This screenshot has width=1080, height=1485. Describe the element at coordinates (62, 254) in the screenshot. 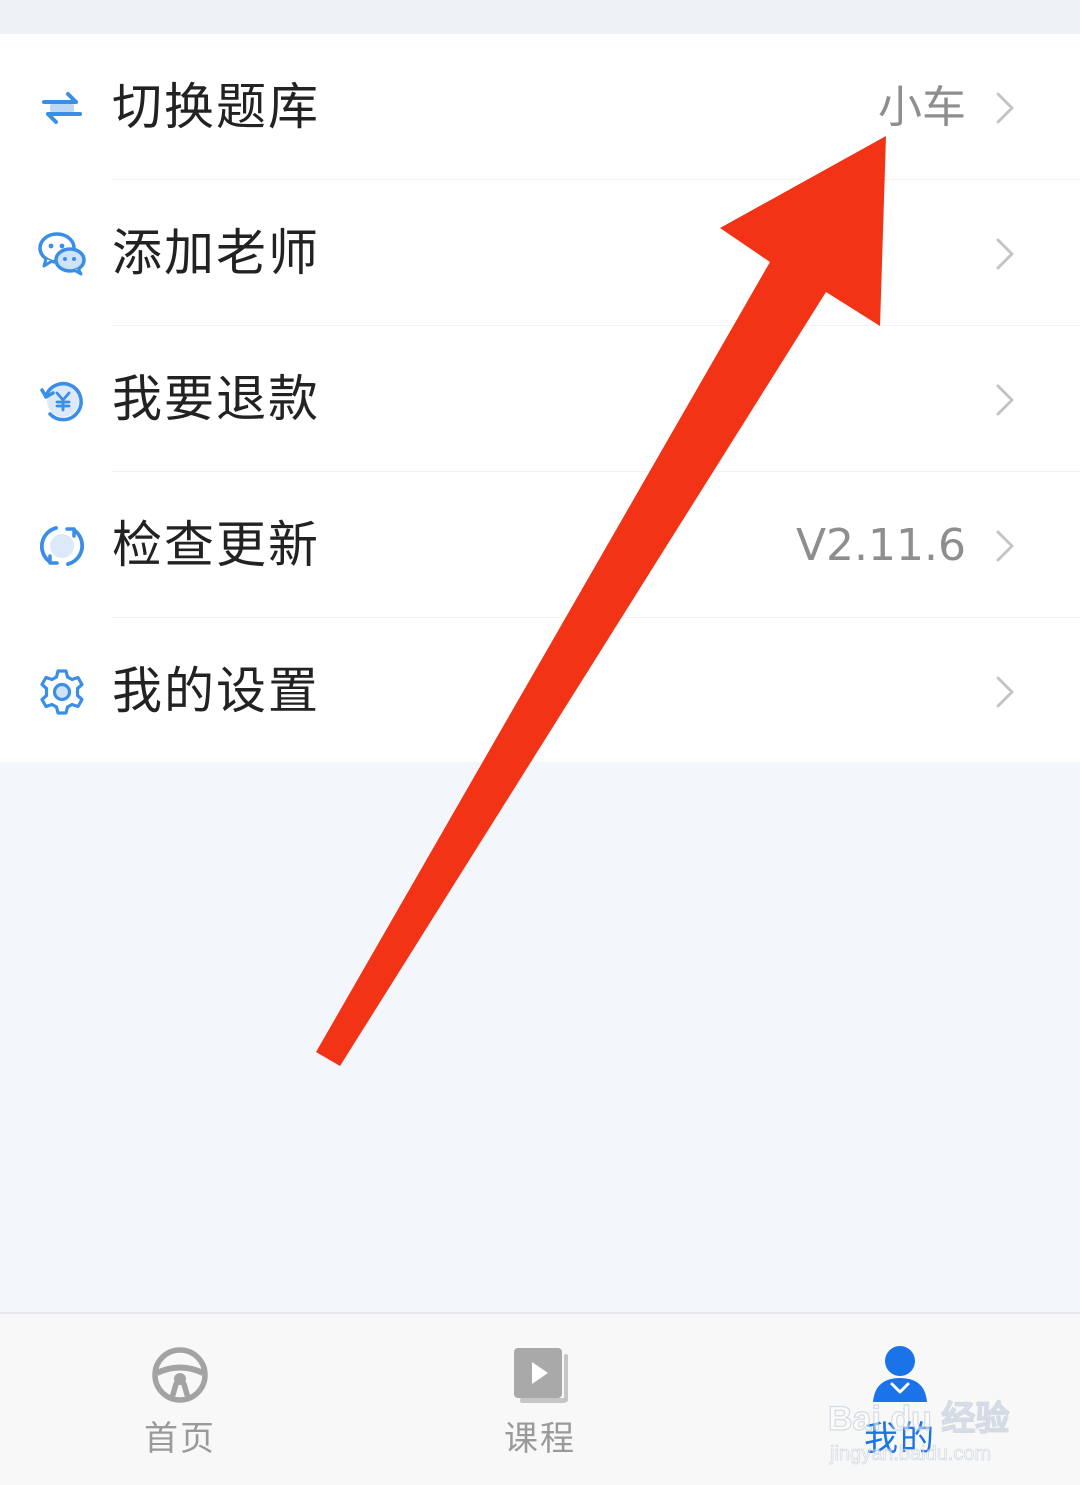

I see `wechat-icon` at that location.